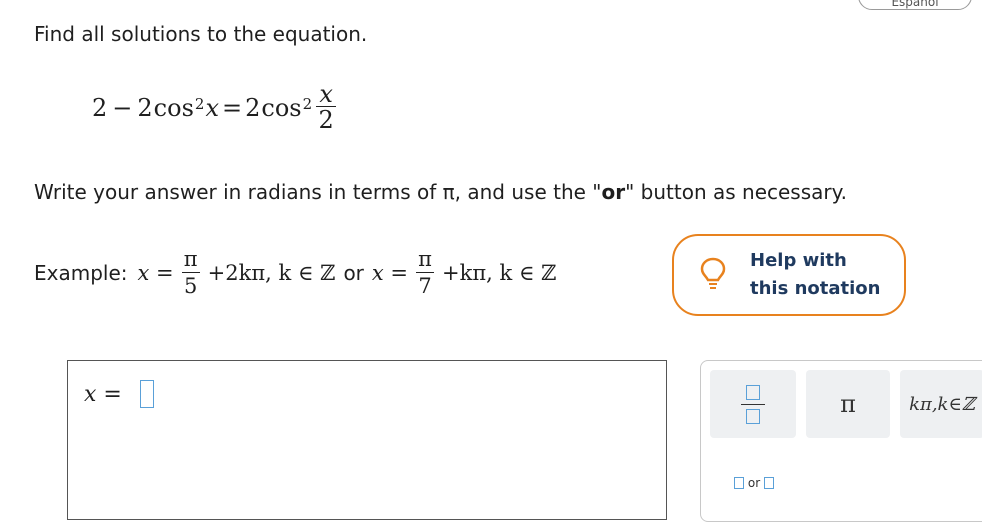 Image resolution: width=982 pixels, height=522 pixels. What do you see at coordinates (769, 483) in the screenshot?
I see `or-right-box-icon` at bounding box center [769, 483].